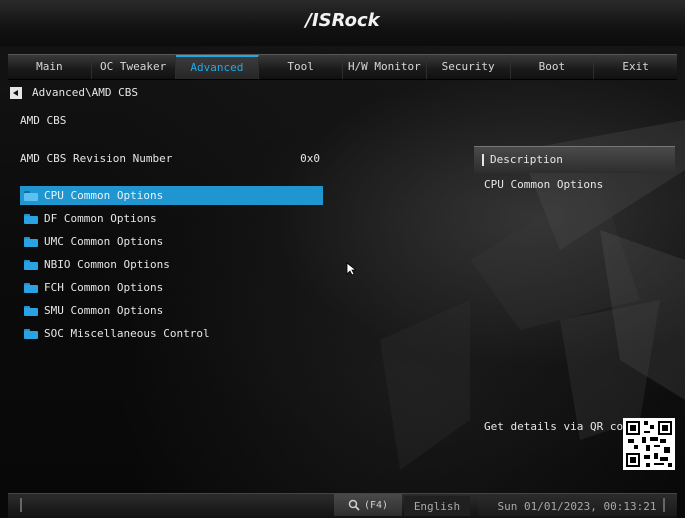  I want to click on search-shortcut: (F4), so click(376, 505).